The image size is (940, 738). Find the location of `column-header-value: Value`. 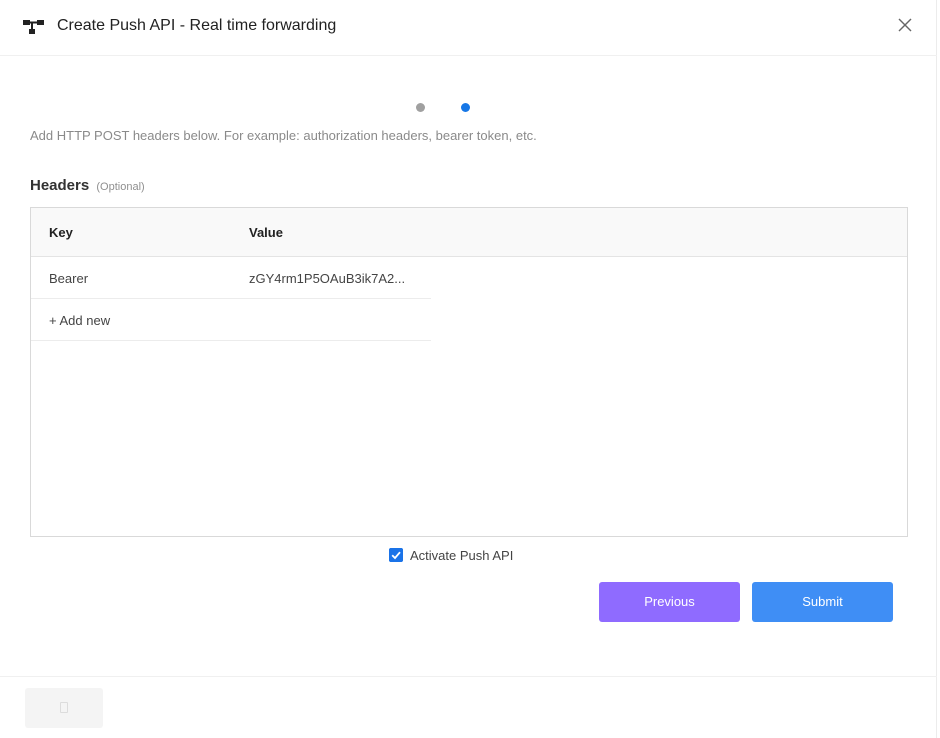

column-header-value: Value is located at coordinates (266, 232).